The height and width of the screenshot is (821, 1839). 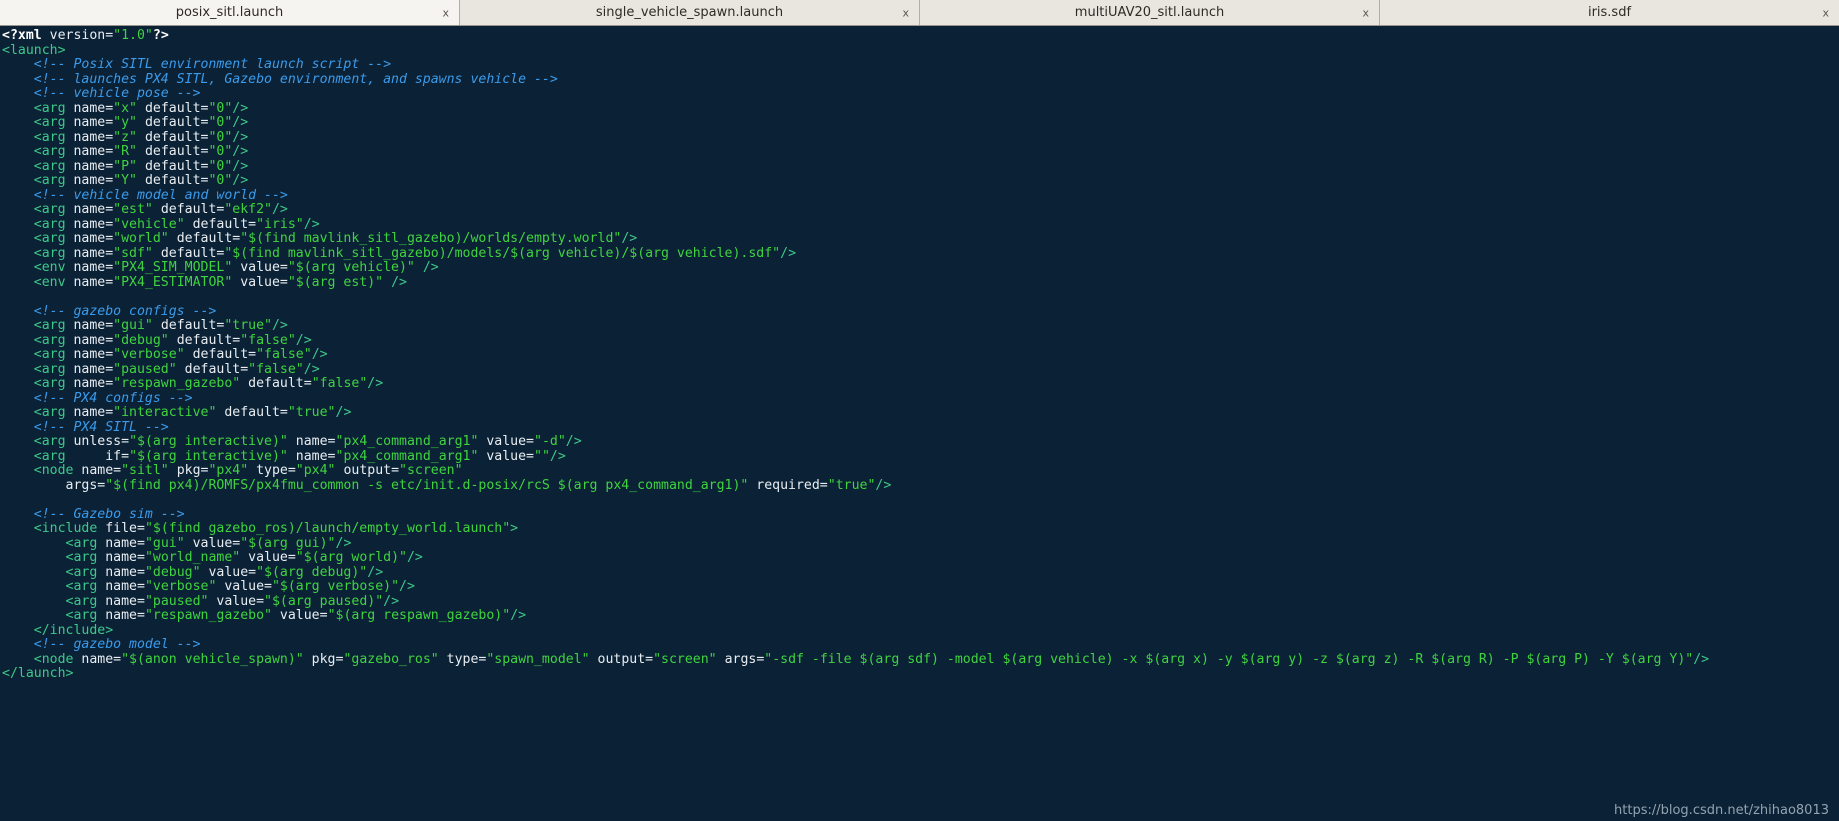 I want to click on code-line: </launch>, so click(x=38, y=673).